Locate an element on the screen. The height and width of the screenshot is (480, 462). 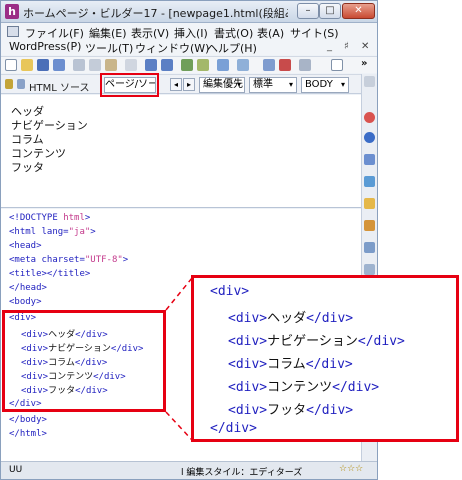
app-logo-icon: h is located at coordinates (12, 11).